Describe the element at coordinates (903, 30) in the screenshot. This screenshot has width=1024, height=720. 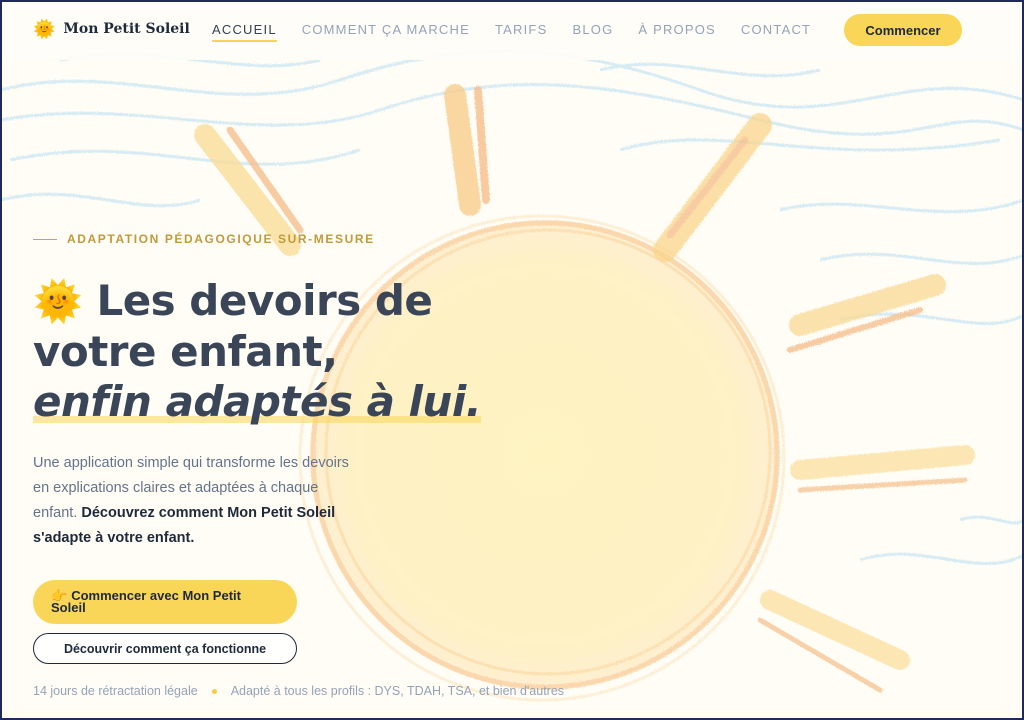
I see `nav-start-button: Commencer` at that location.